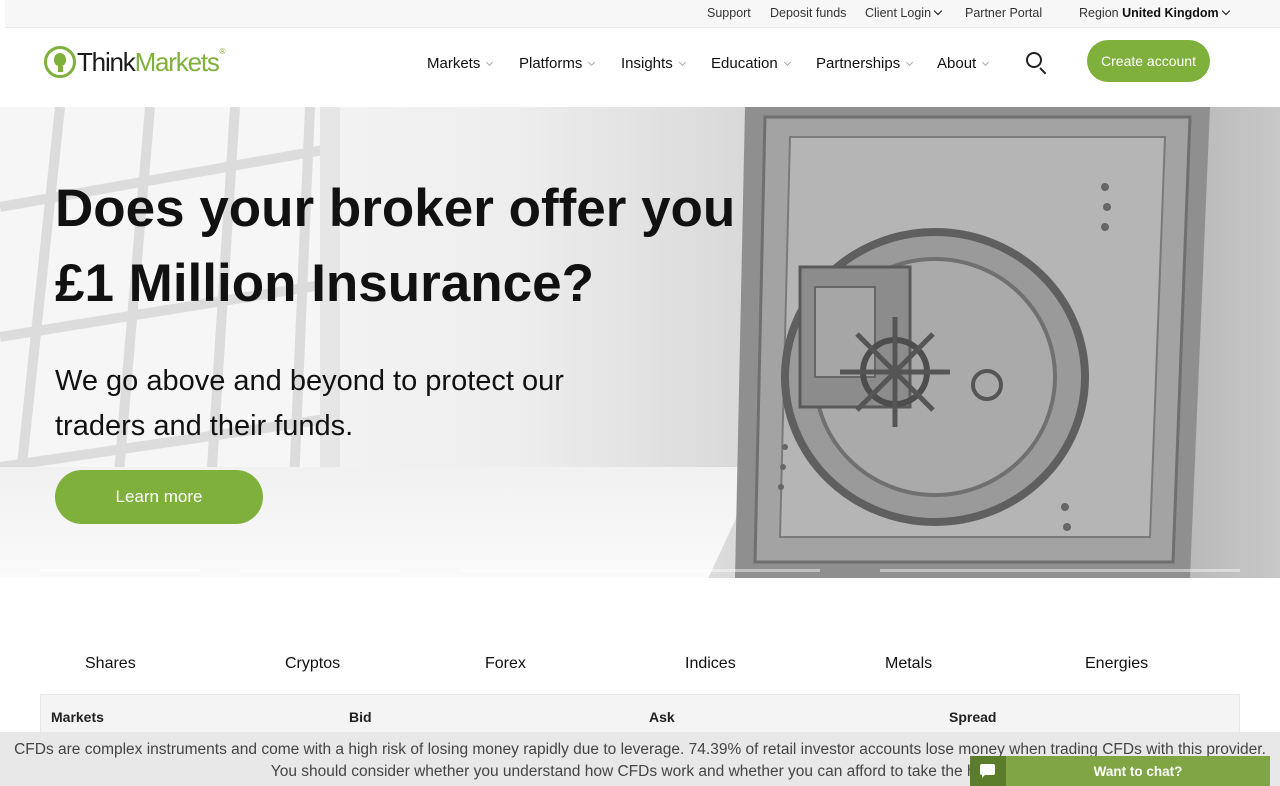 The height and width of the screenshot is (786, 1280). What do you see at coordinates (106, 61) in the screenshot?
I see `logo-think: Think` at bounding box center [106, 61].